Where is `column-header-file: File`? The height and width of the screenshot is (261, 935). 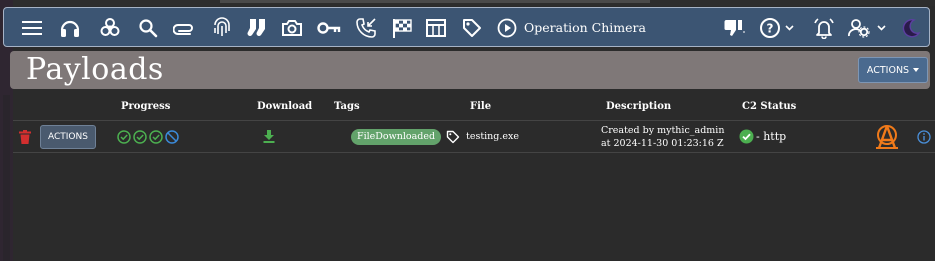
column-header-file: File is located at coordinates (480, 106).